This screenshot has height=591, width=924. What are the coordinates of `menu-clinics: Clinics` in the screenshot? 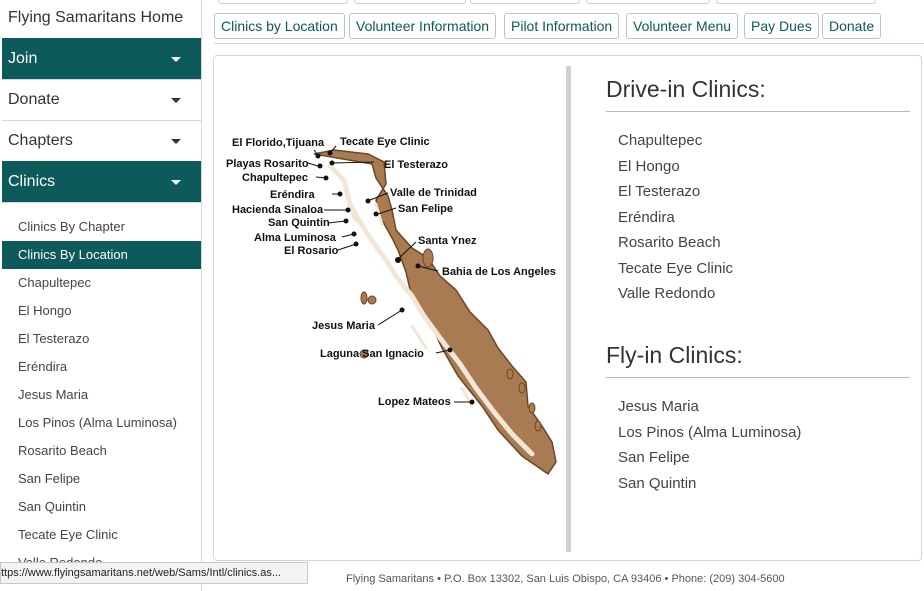 It's located at (101, 181).